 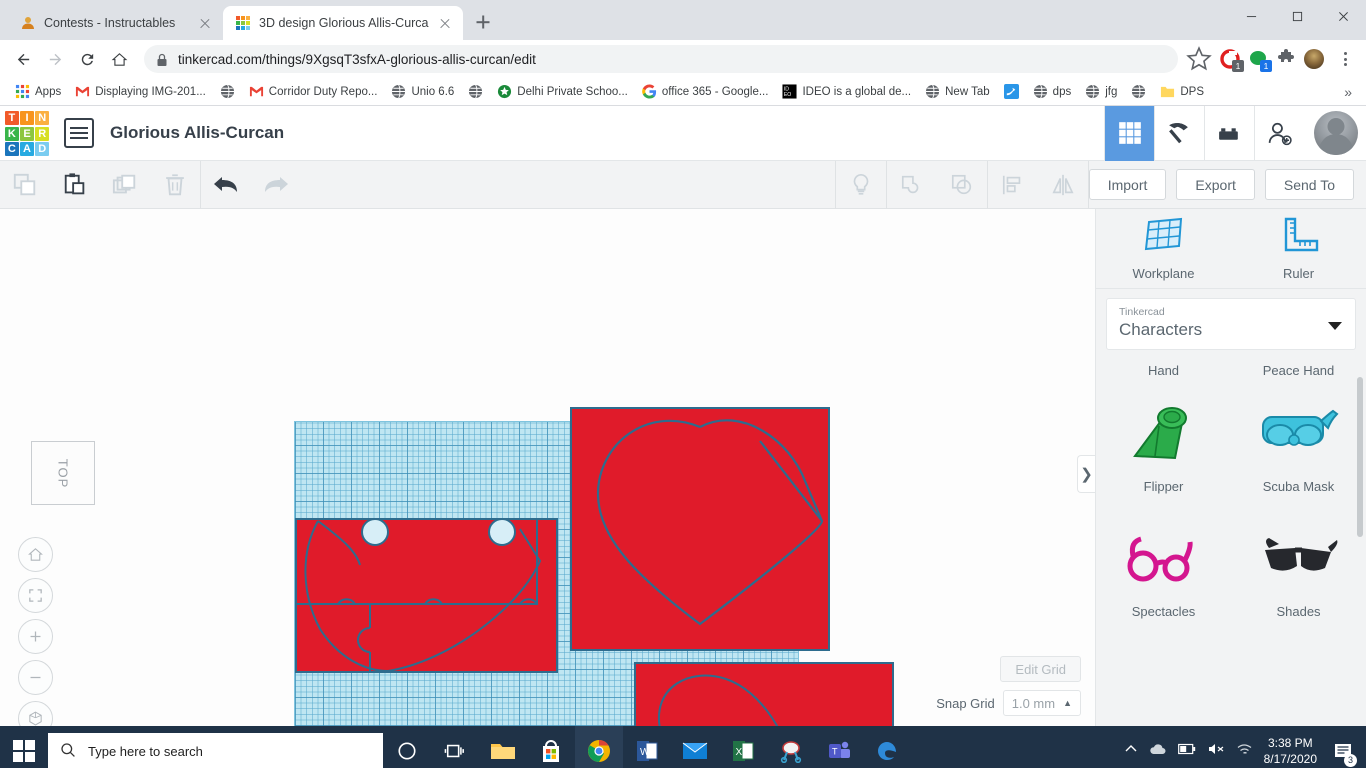 I want to click on gmail-icon, so click(x=256, y=91).